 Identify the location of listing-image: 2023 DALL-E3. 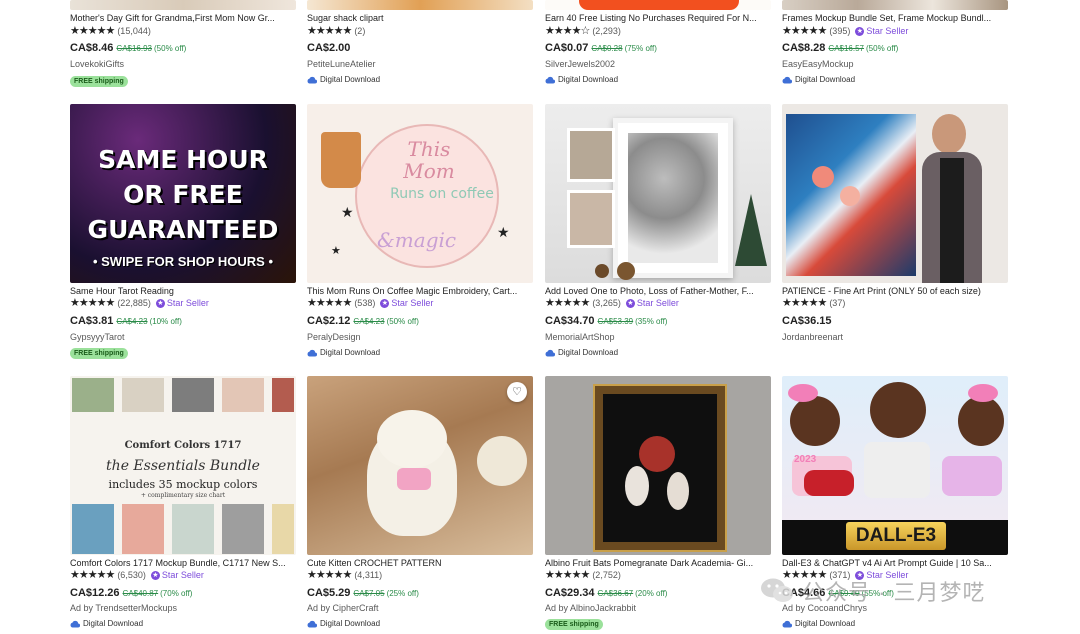
(895, 465).